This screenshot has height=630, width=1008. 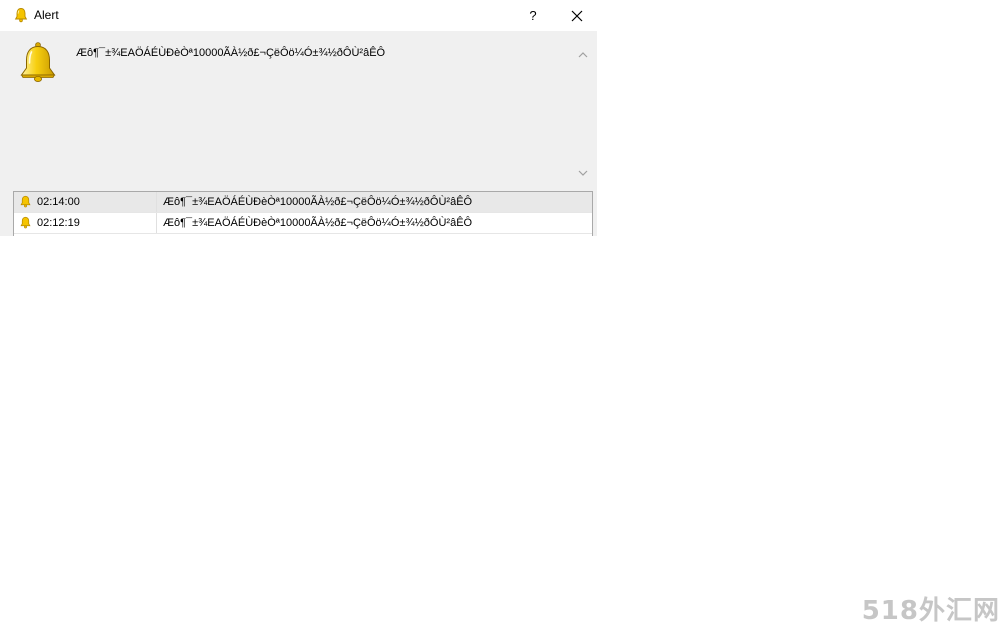 What do you see at coordinates (298, 15) in the screenshot?
I see `title-bar: Alert ?` at bounding box center [298, 15].